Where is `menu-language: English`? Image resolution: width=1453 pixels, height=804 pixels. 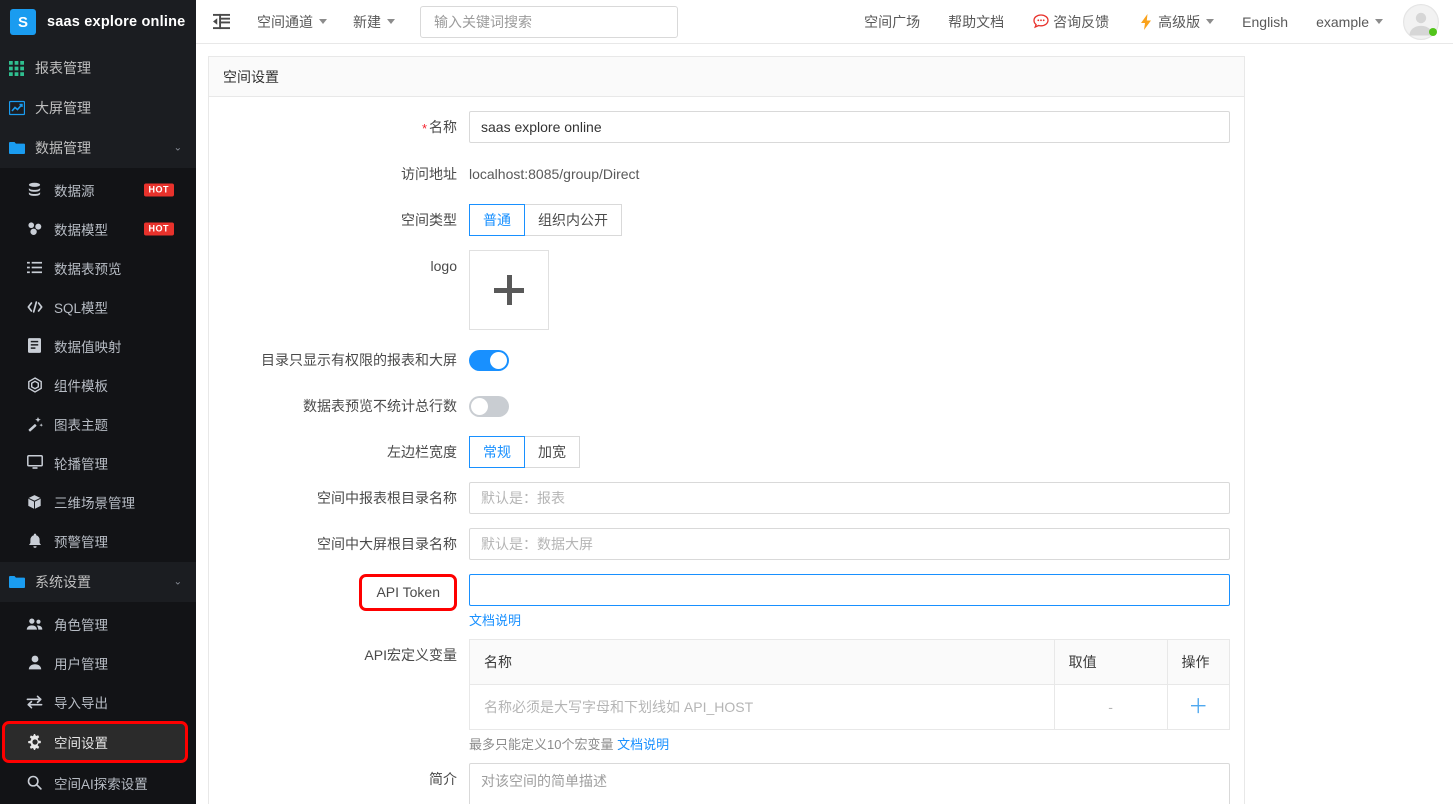
menu-language: English is located at coordinates (1265, 22).